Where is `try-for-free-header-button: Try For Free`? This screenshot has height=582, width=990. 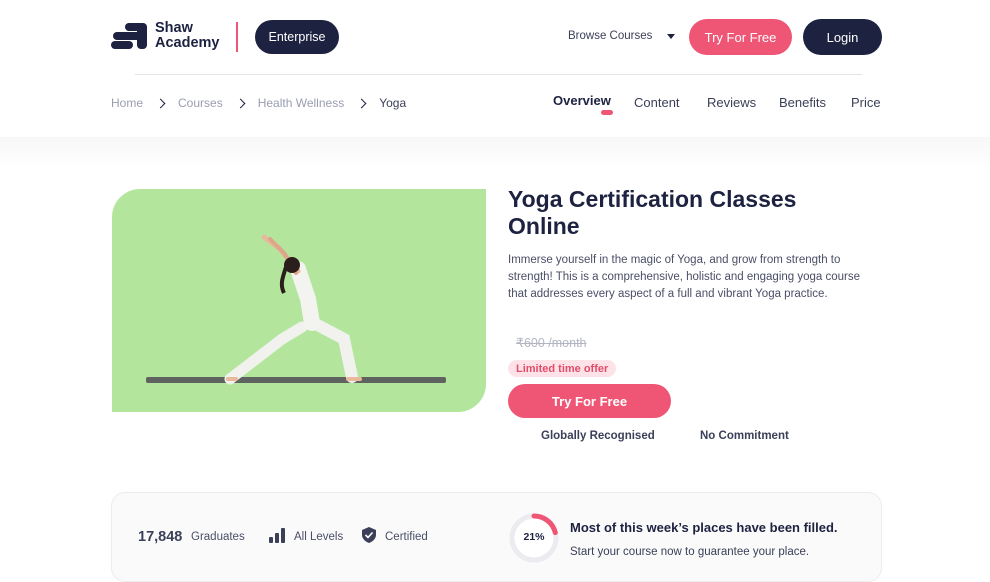 try-for-free-header-button: Try For Free is located at coordinates (740, 37).